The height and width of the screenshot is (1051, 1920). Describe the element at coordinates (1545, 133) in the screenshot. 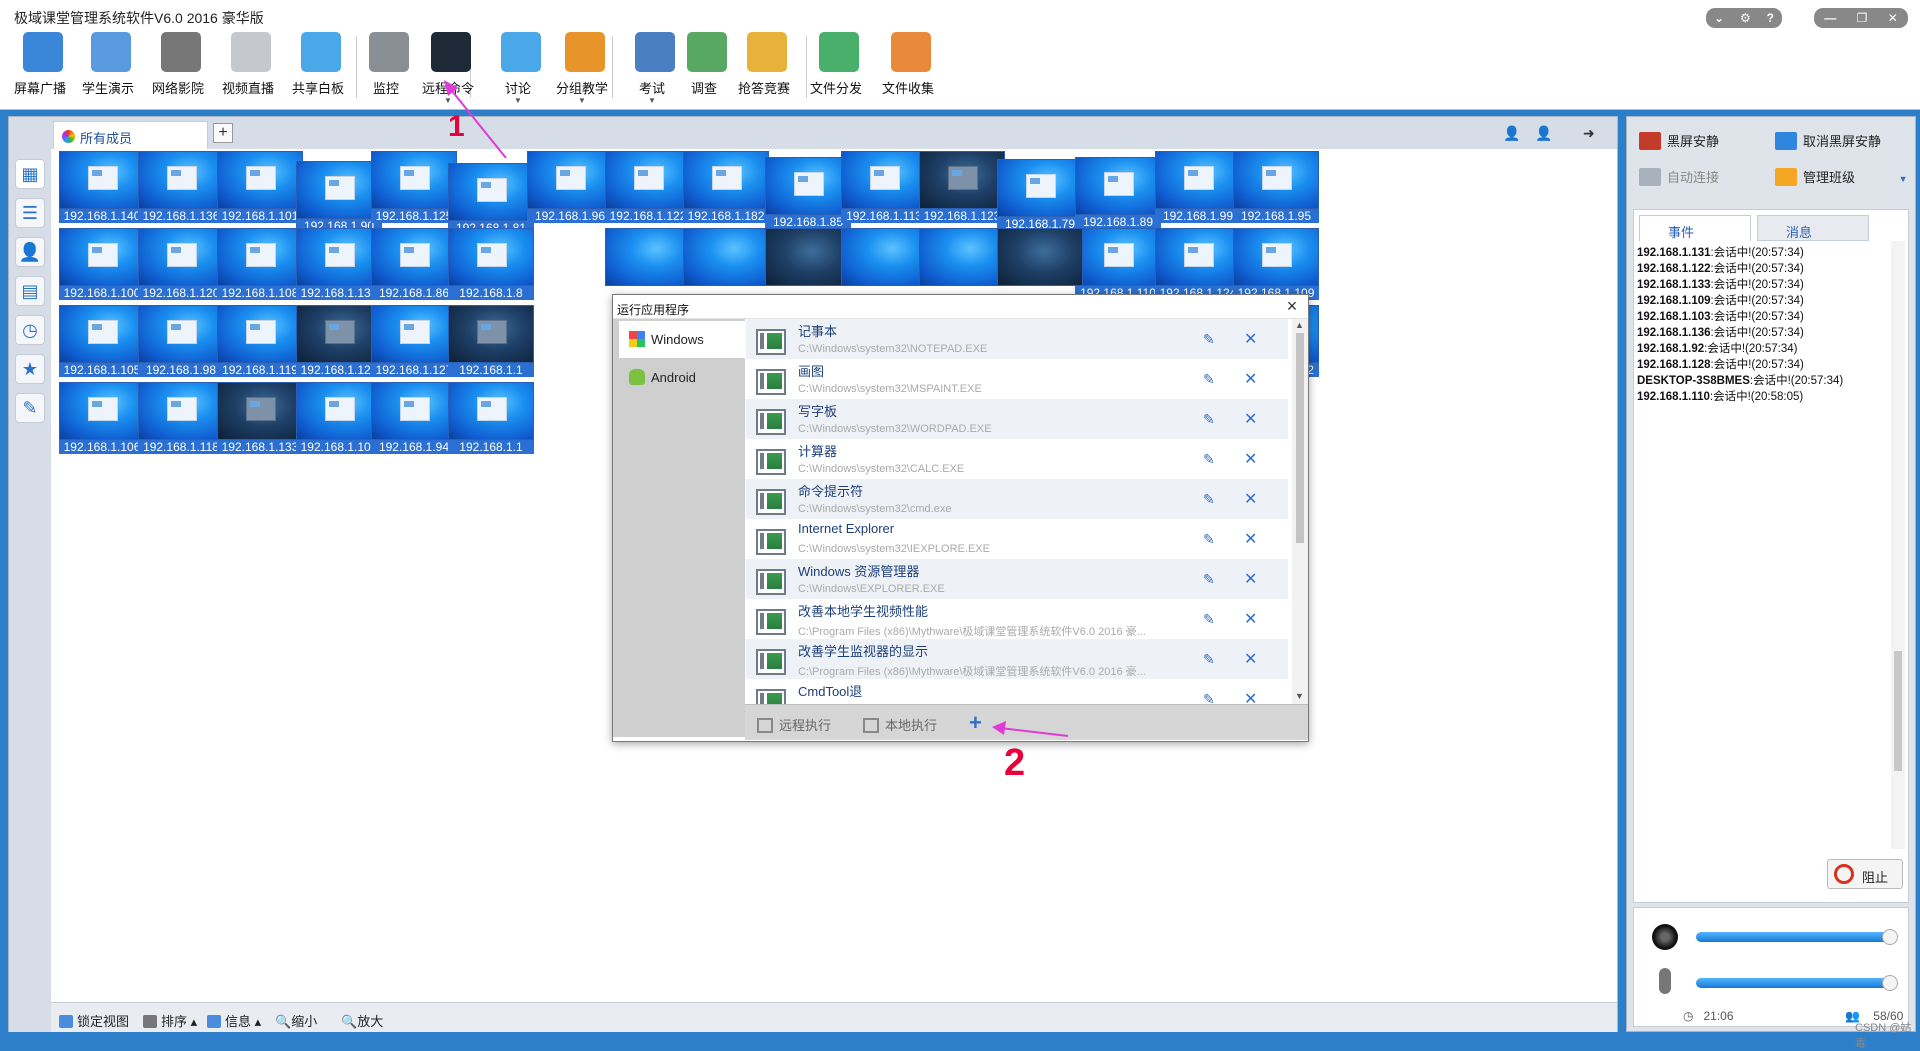

I see `user-group-icon: 👤` at that location.